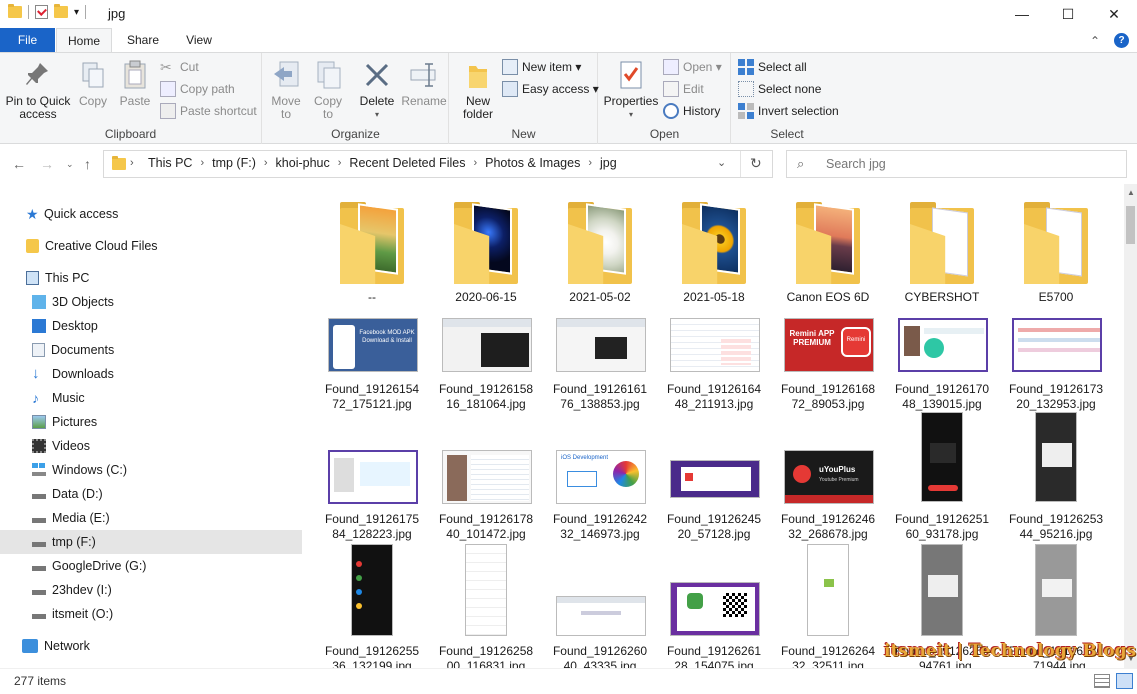 Image resolution: width=1137 pixels, height=694 pixels. I want to click on breadcrumb-item: Recent Deleted Files, so click(407, 163).